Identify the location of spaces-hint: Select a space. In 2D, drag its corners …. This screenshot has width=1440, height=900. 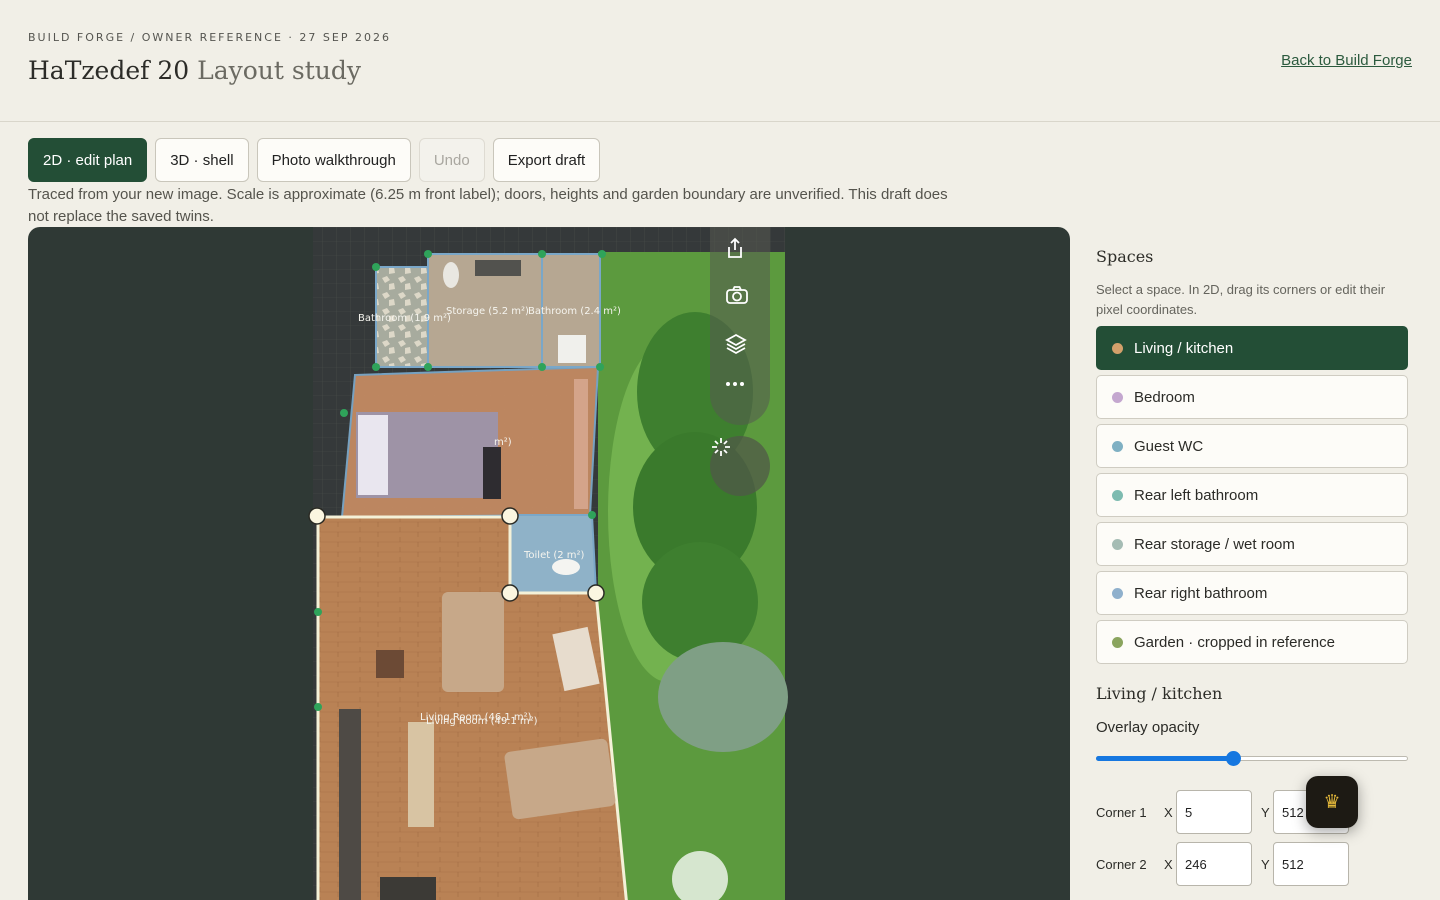
(1241, 299).